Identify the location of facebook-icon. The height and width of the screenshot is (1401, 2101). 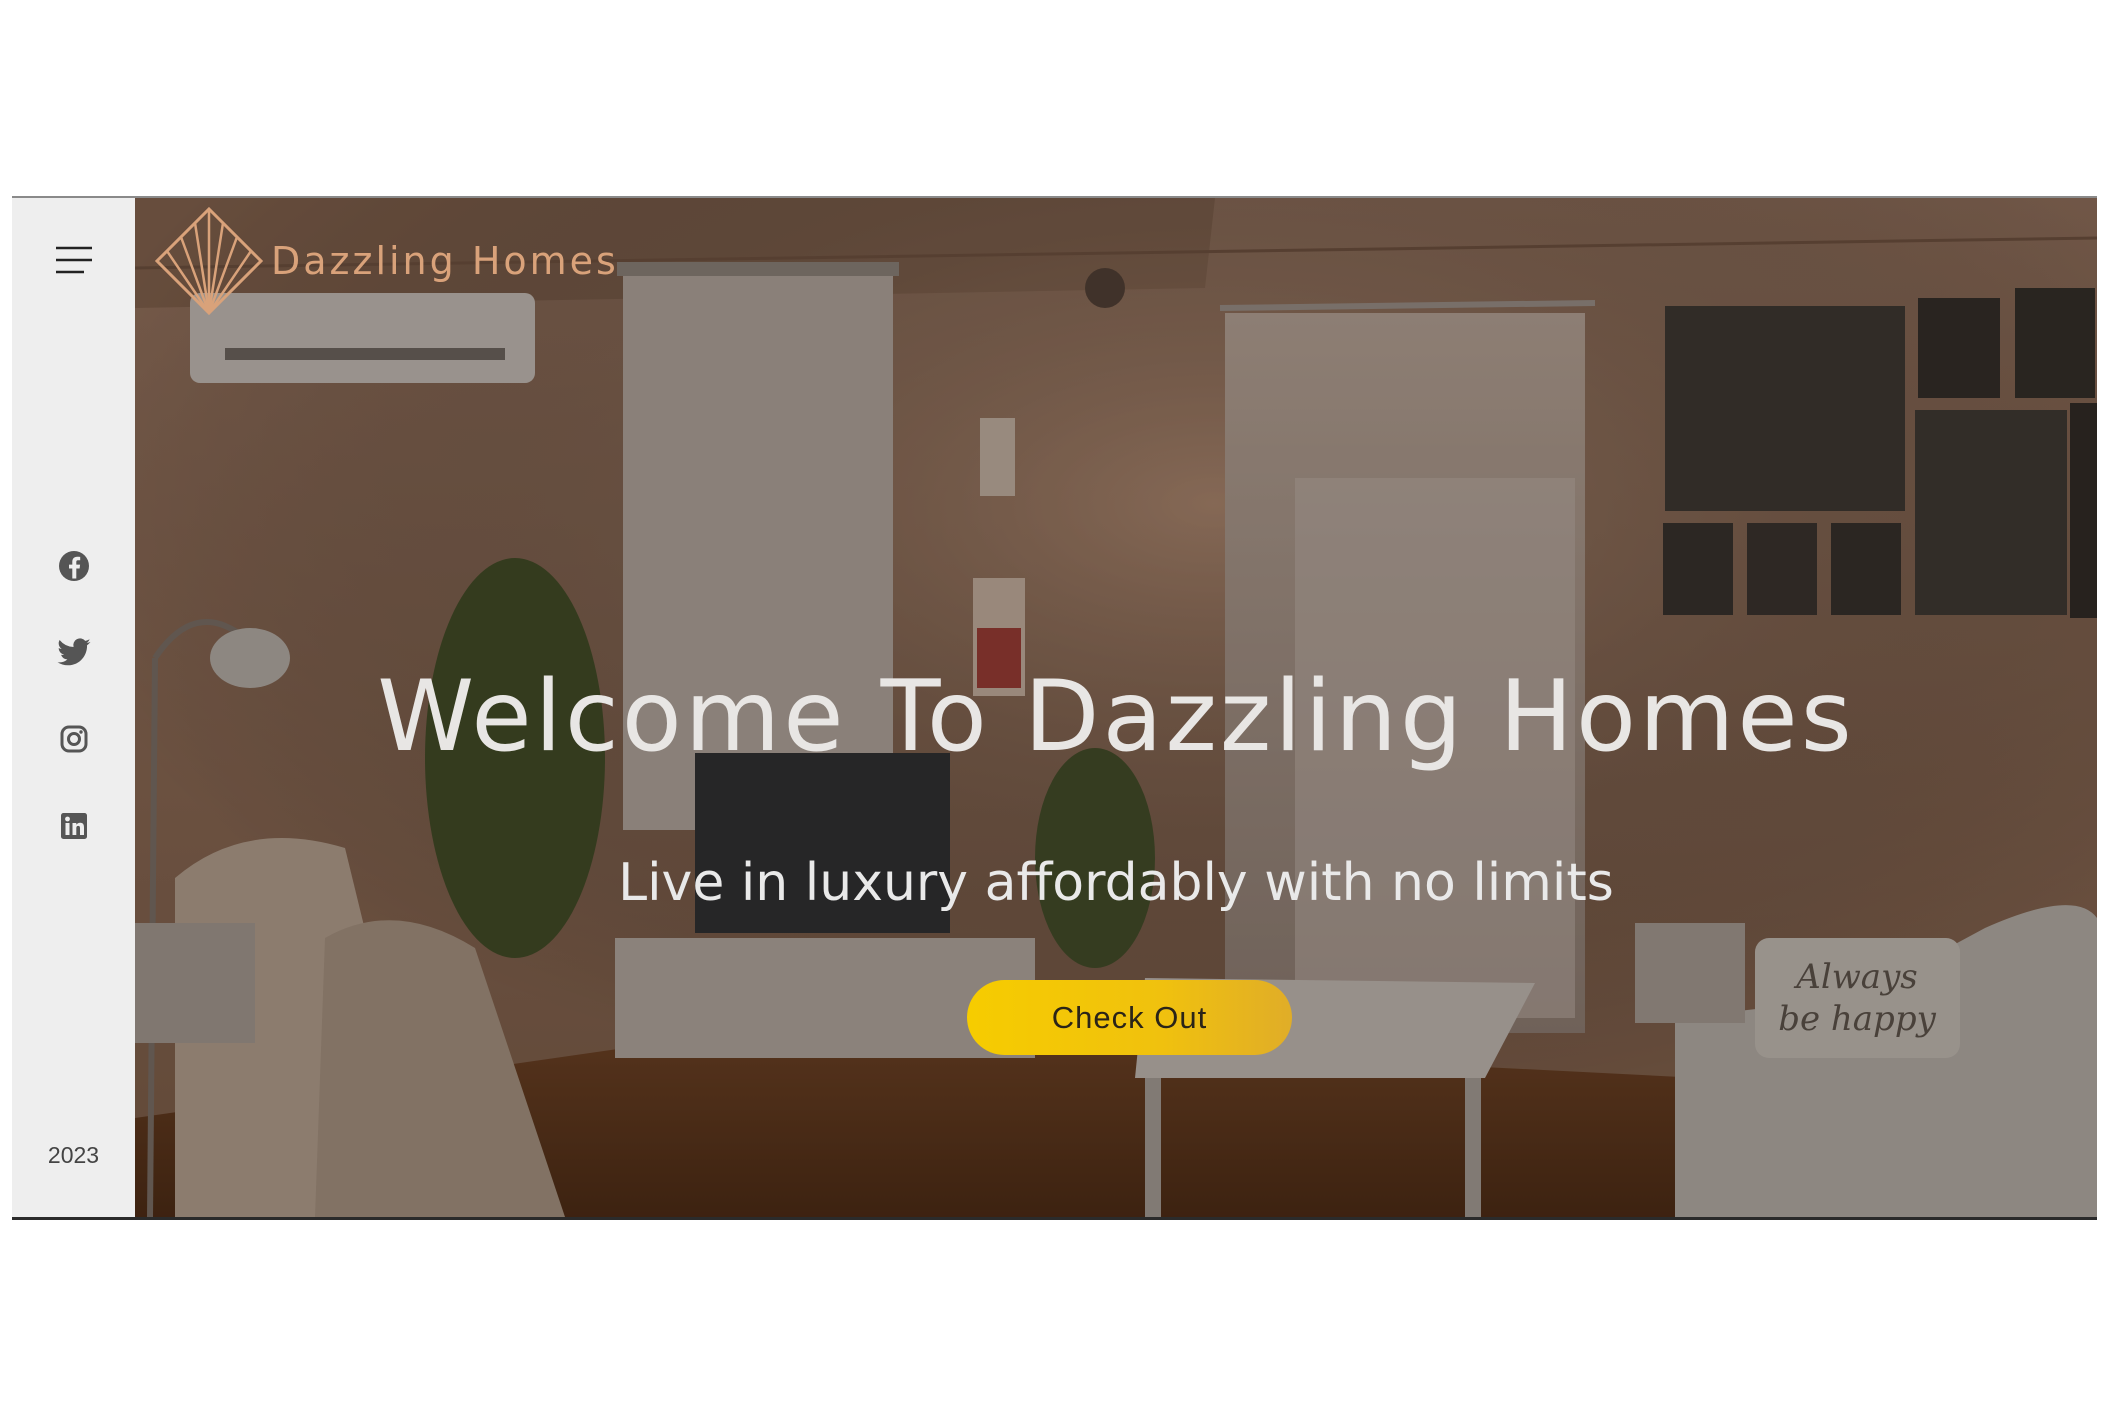
(74, 566).